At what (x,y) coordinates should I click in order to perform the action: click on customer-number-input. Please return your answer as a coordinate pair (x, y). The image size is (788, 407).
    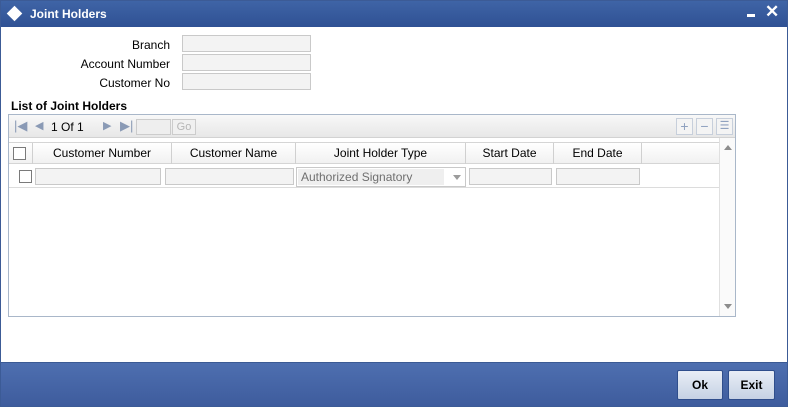
    Looking at the image, I should click on (98, 176).